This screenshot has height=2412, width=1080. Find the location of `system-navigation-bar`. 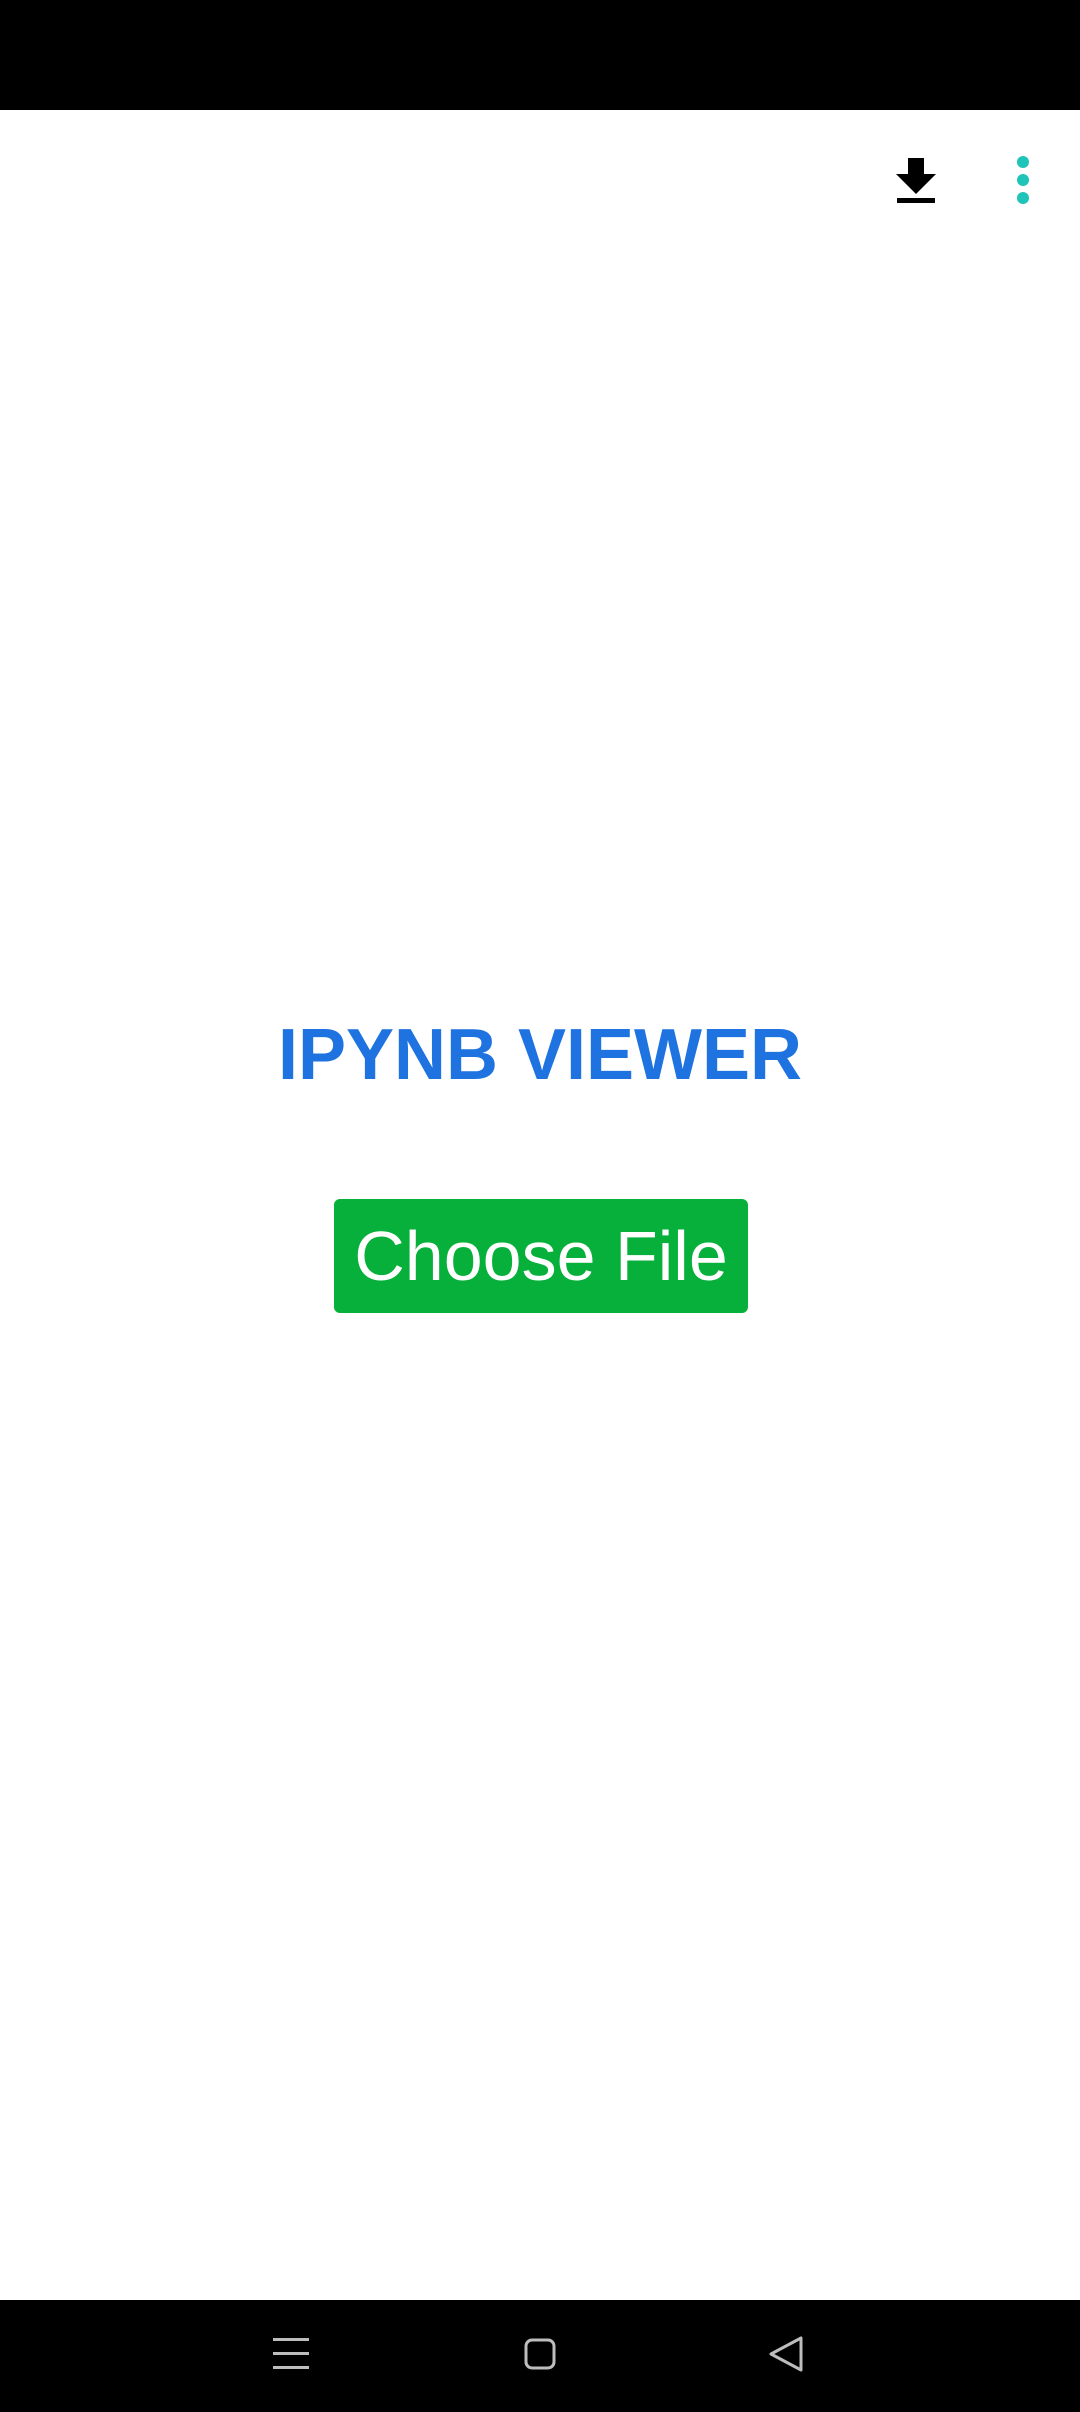

system-navigation-bar is located at coordinates (540, 2356).